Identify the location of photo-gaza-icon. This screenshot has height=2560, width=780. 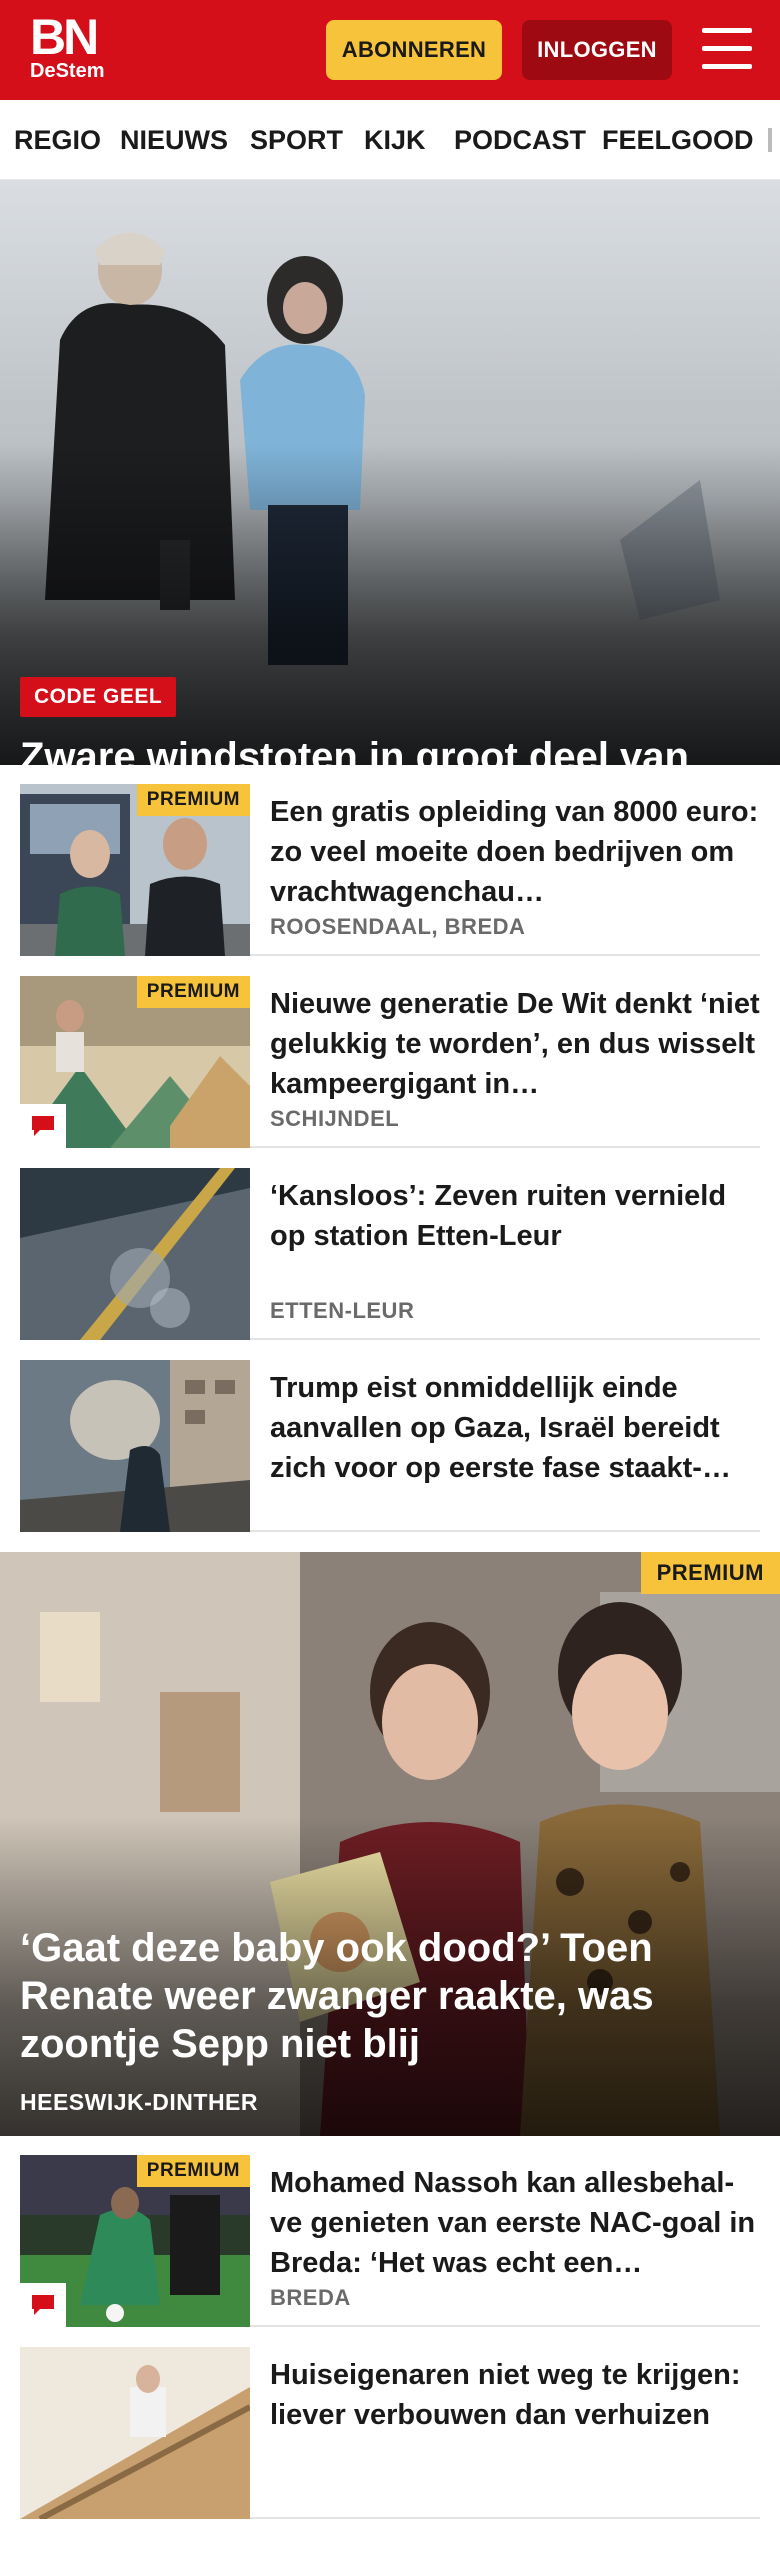
(135, 1446).